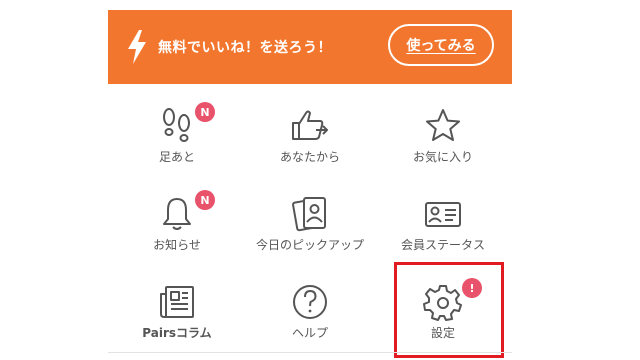 The height and width of the screenshot is (360, 640). What do you see at coordinates (443, 214) in the screenshot?
I see `id-card-icon` at bounding box center [443, 214].